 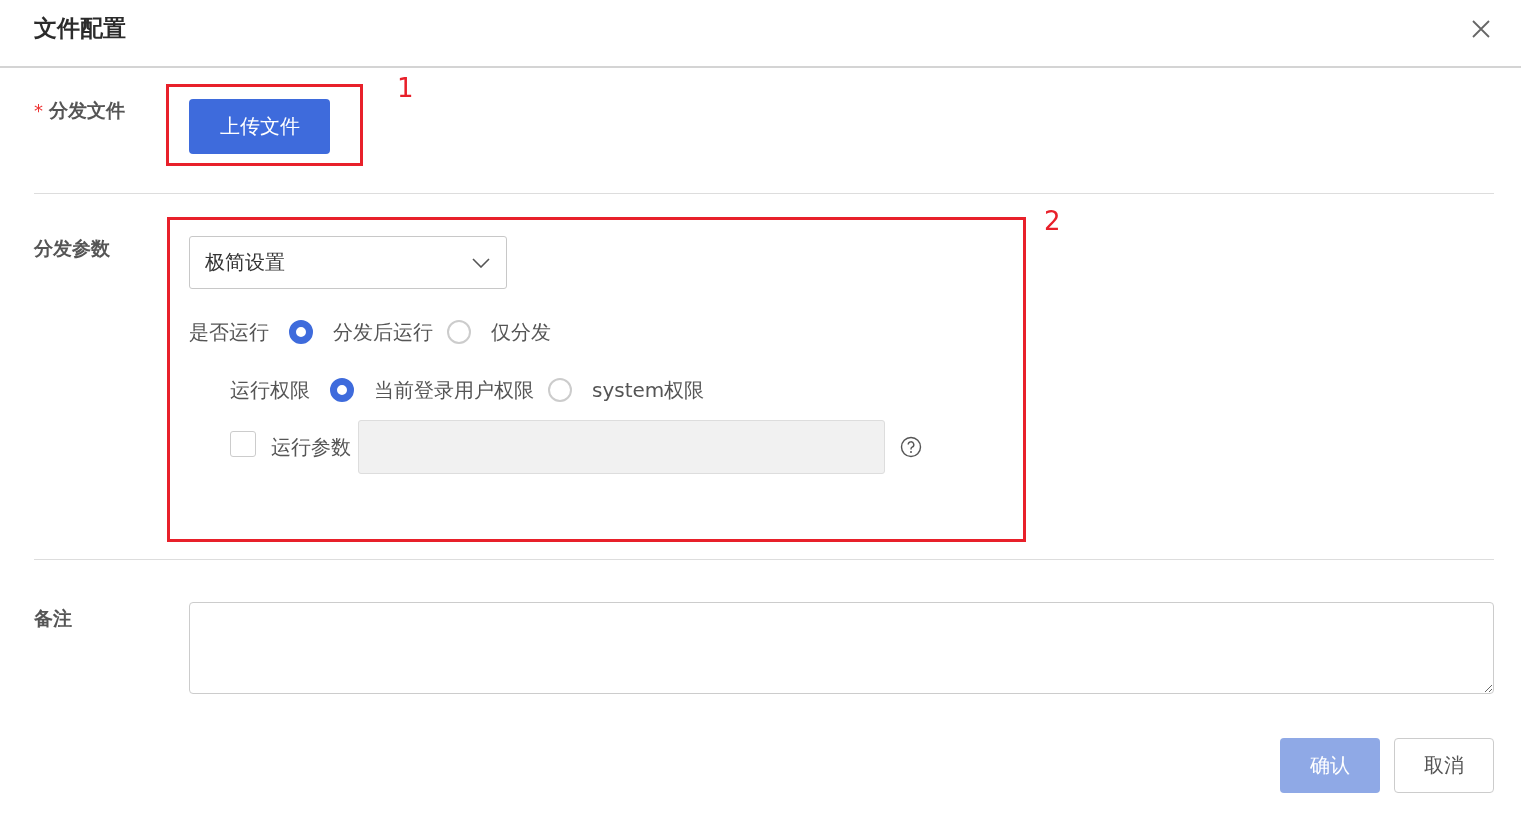 I want to click on option-label: 是否运行, so click(x=229, y=332).